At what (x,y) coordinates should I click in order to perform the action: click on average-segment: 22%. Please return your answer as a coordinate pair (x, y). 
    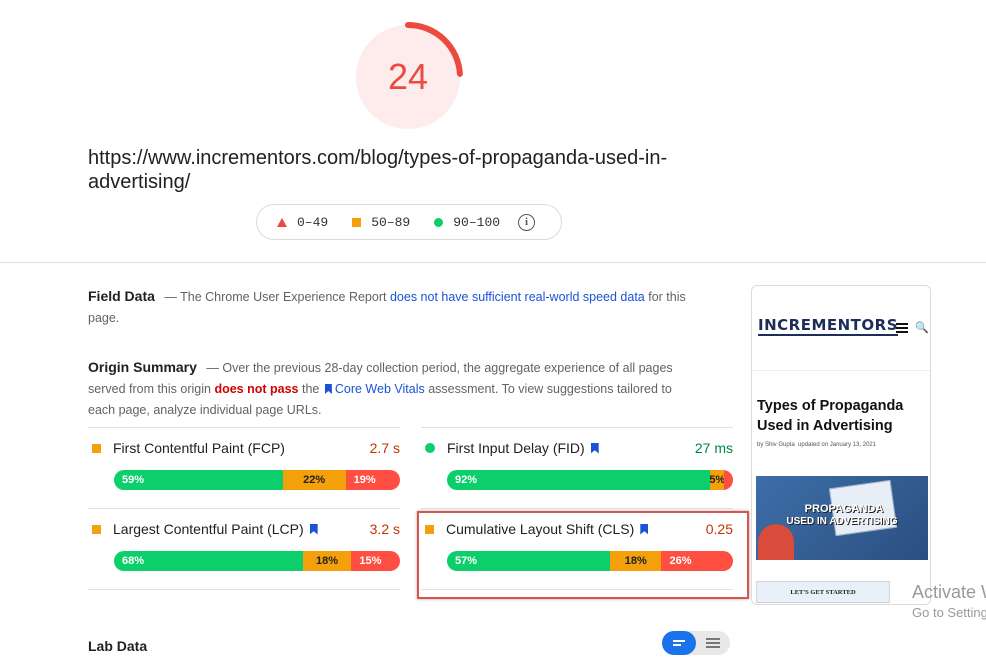
    Looking at the image, I should click on (314, 480).